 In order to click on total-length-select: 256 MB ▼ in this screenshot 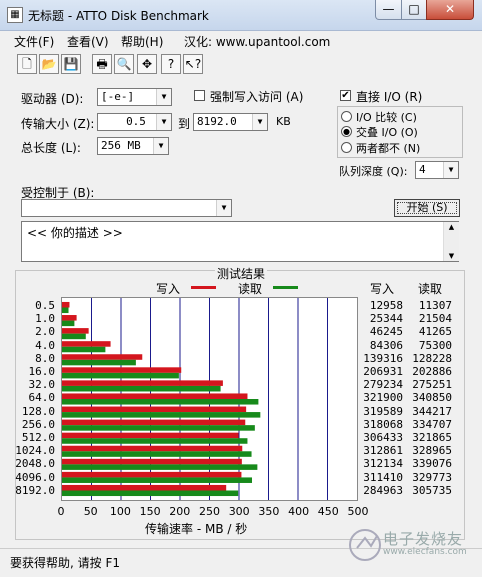, I will do `click(133, 146)`.